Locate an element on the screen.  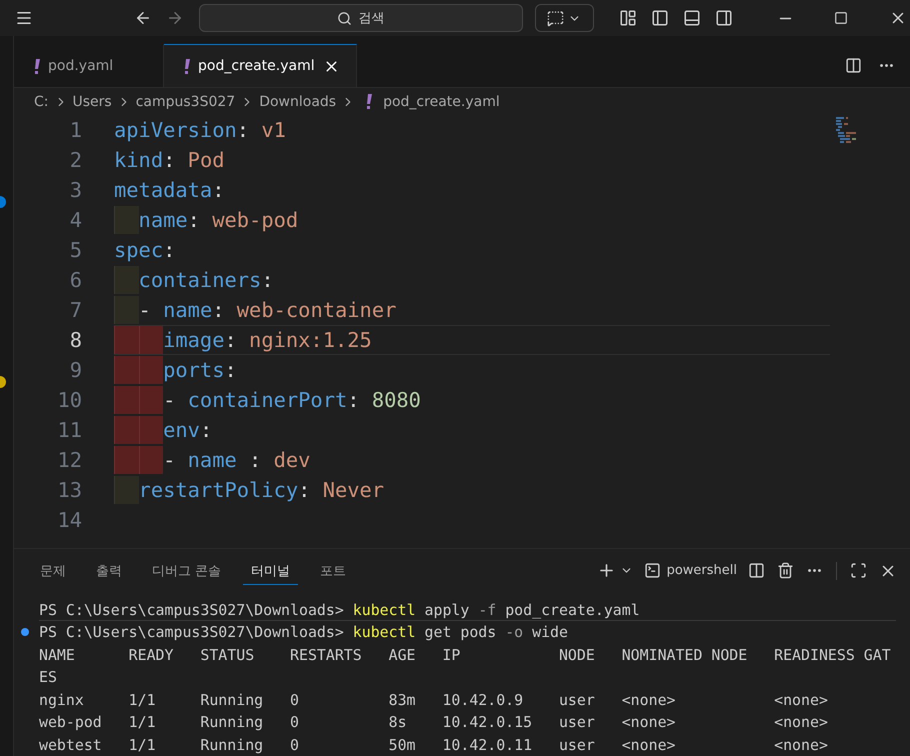
terminal-line: ES is located at coordinates (48, 677).